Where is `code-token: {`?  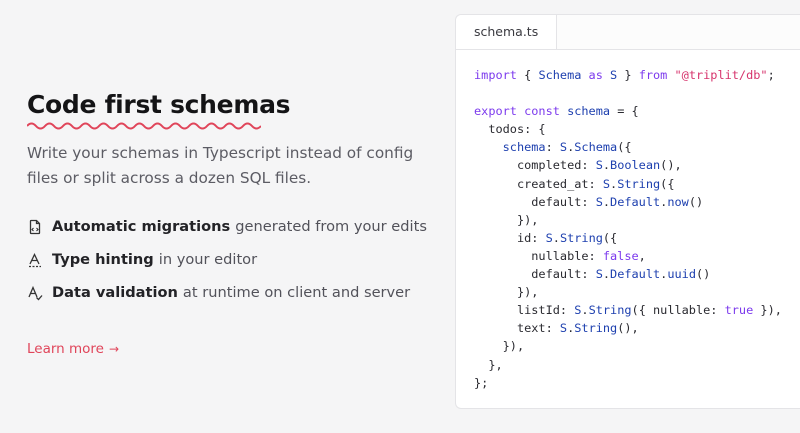 code-token: { is located at coordinates (527, 75).